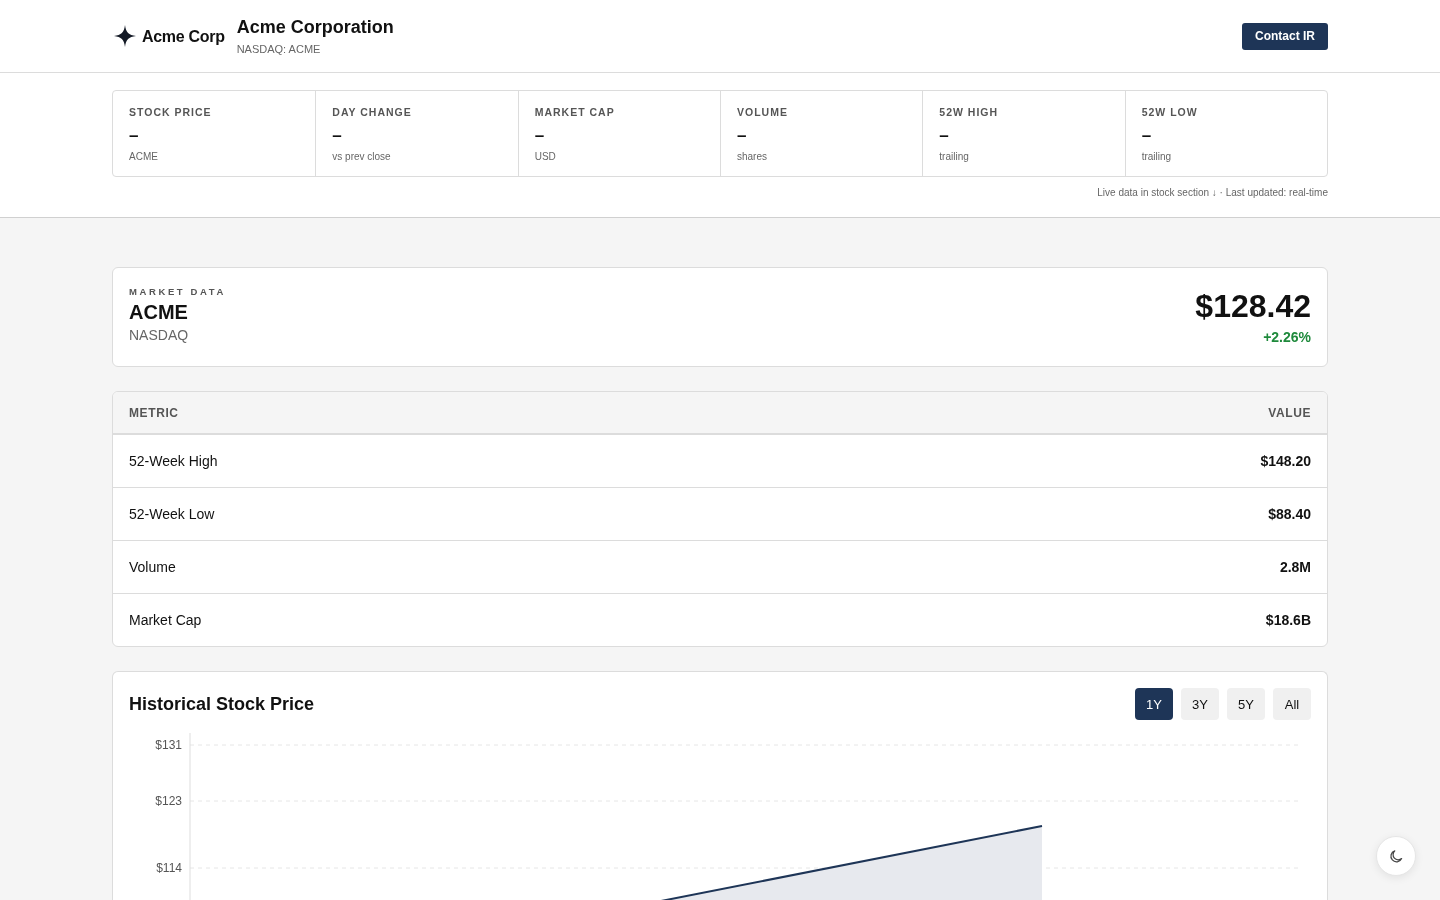 The height and width of the screenshot is (900, 1440). Describe the element at coordinates (183, 37) in the screenshot. I see `logo-text: Acme Corp` at that location.